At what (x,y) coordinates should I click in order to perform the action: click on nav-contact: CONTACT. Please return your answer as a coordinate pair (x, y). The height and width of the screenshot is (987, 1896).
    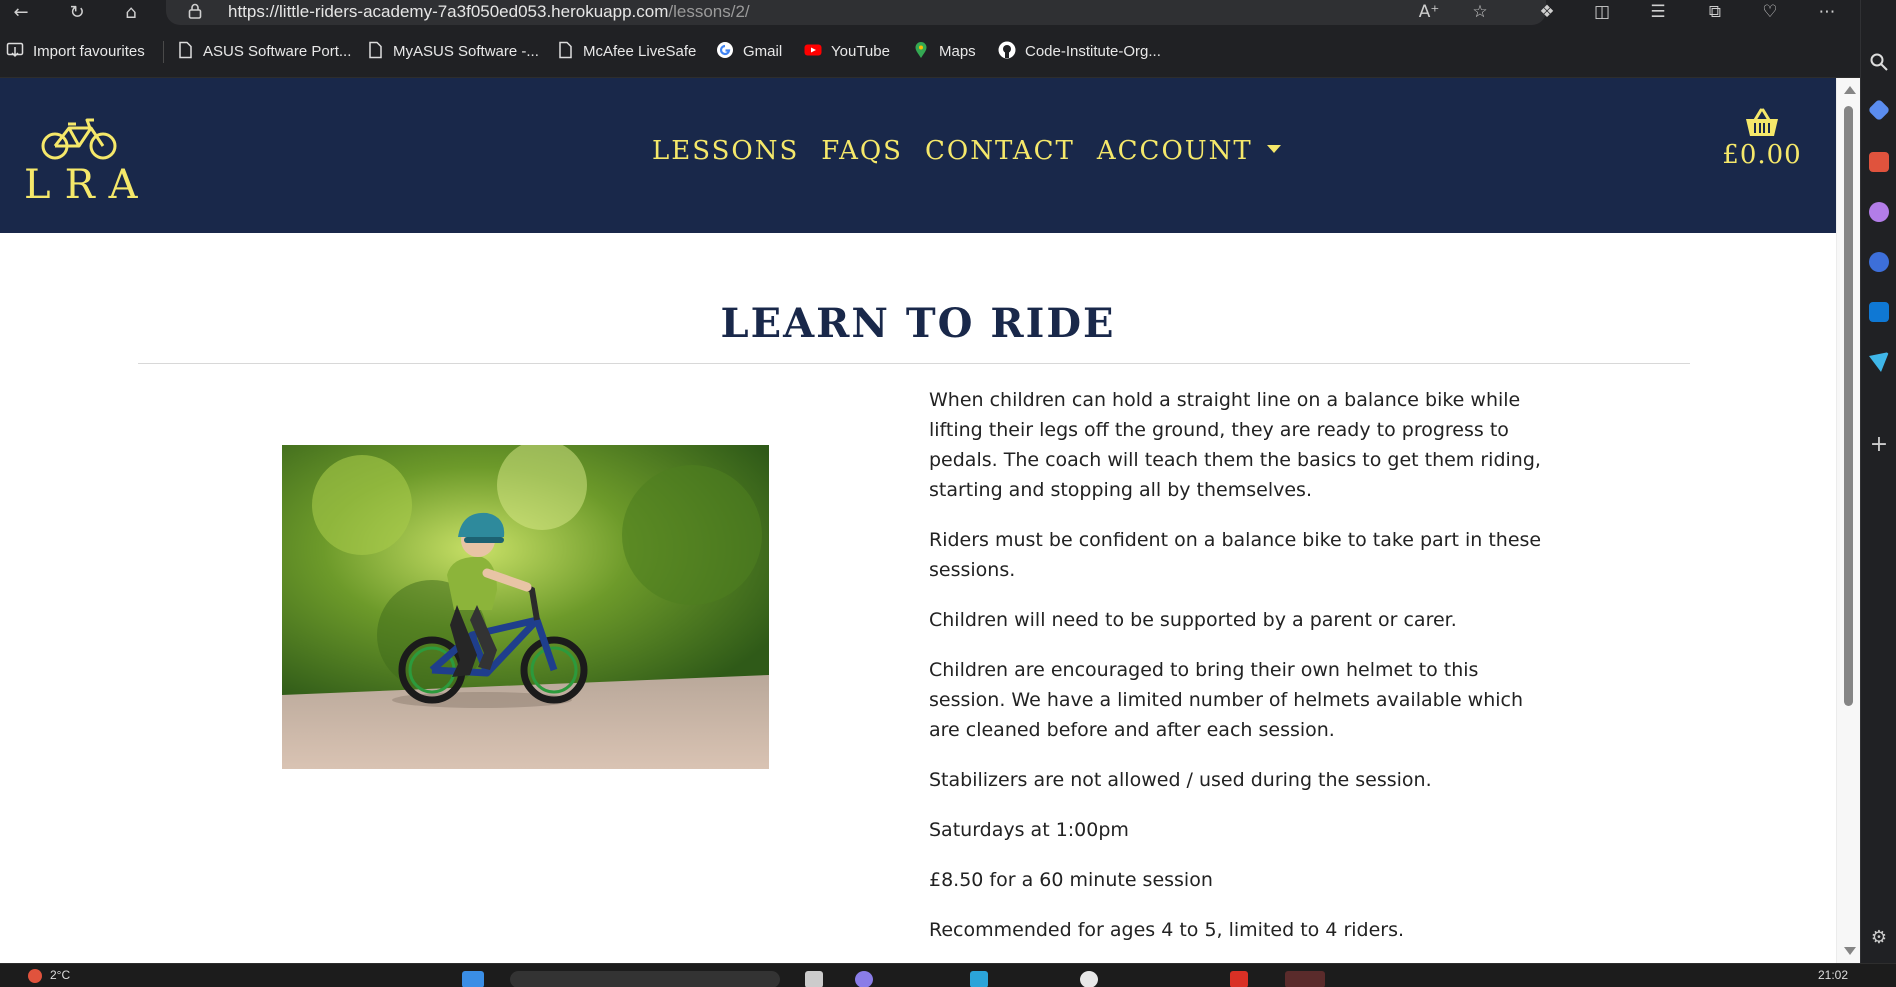
    Looking at the image, I should click on (1000, 151).